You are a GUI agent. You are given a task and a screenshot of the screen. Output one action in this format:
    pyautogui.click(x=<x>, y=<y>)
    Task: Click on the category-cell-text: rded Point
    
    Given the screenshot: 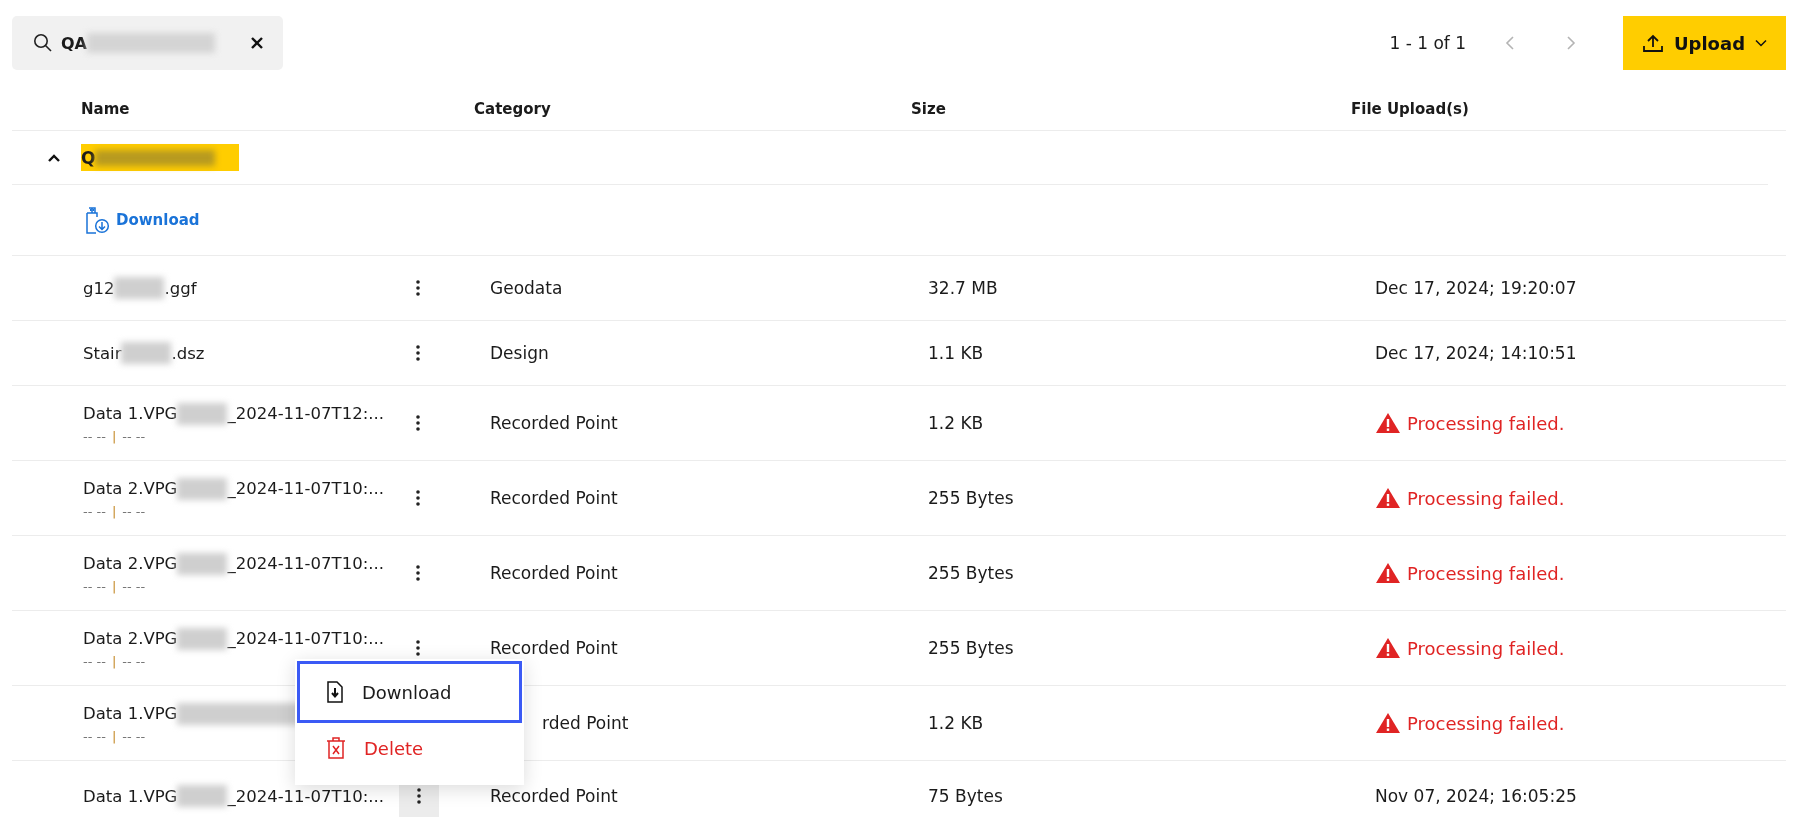 What is the action you would take?
    pyautogui.click(x=585, y=723)
    